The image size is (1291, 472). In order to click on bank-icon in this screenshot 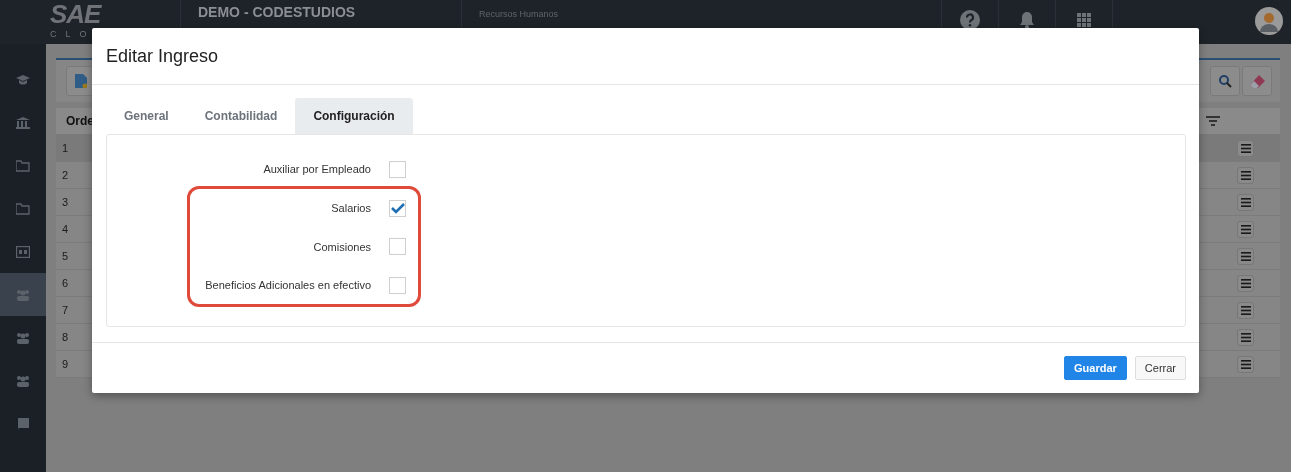, I will do `click(23, 122)`.